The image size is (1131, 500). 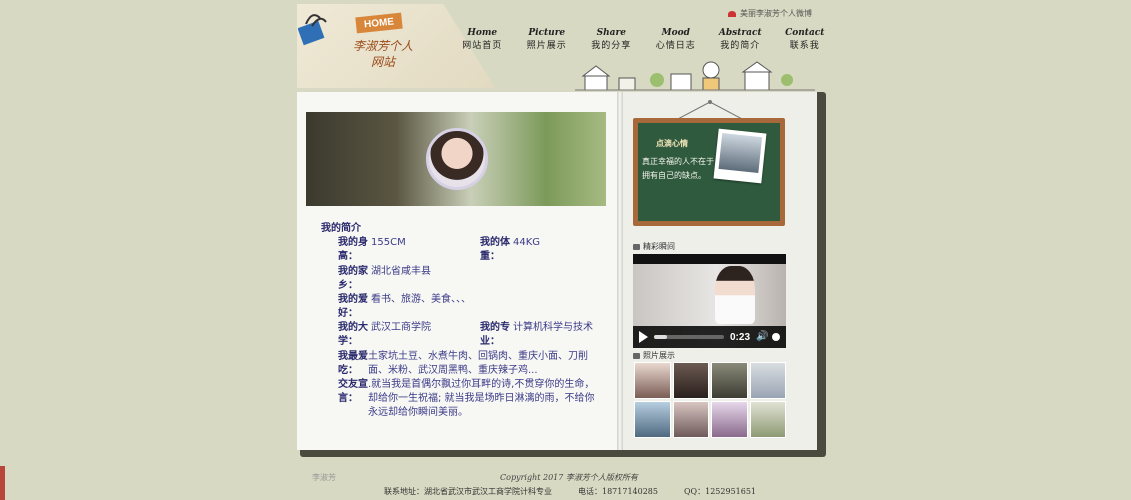 What do you see at coordinates (547, 39) in the screenshot?
I see `nav-item-picture: Picture 照片展示` at bounding box center [547, 39].